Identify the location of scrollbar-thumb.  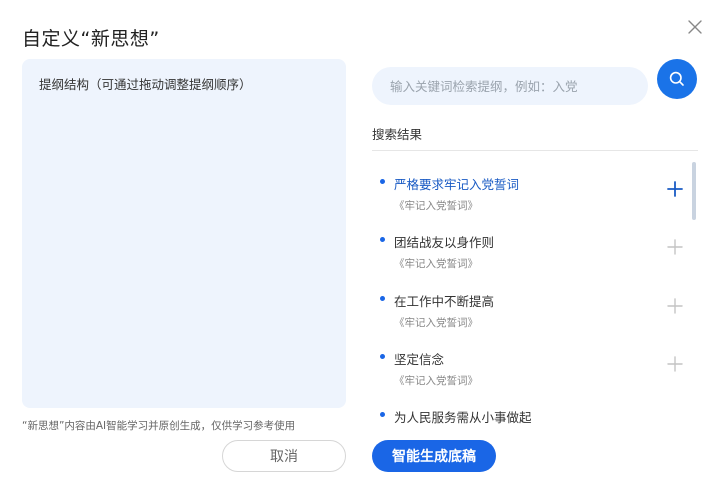
(694, 191).